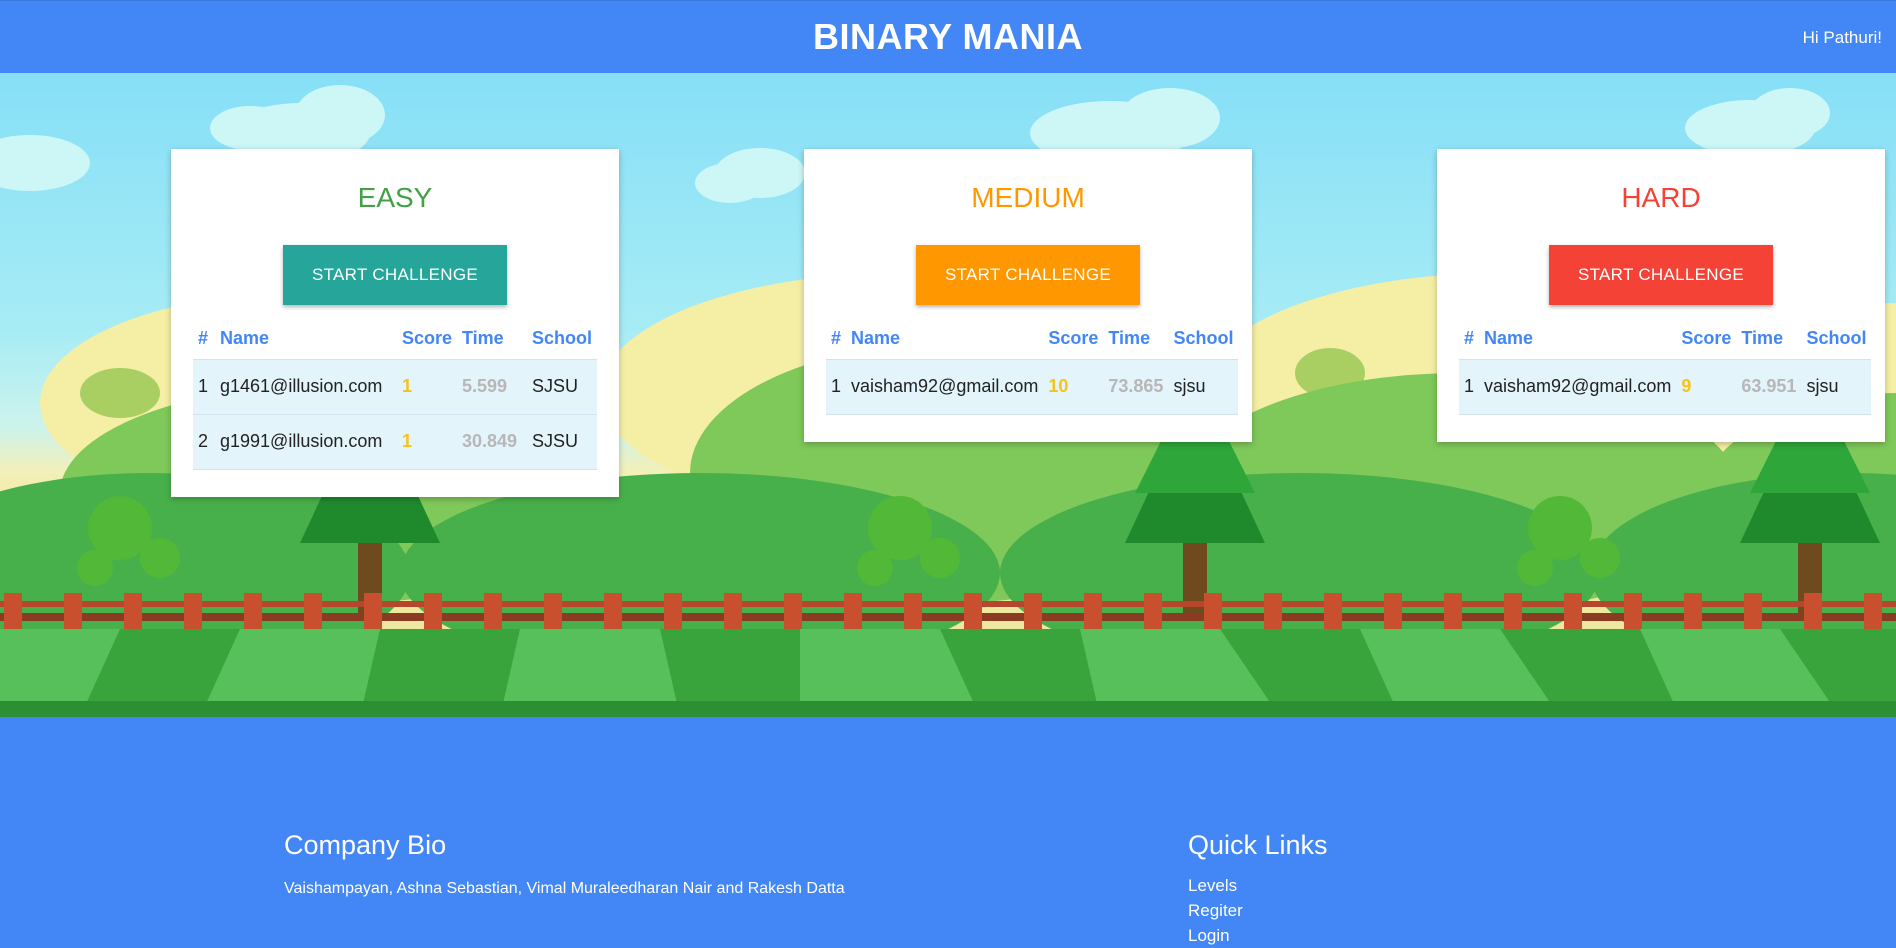 This screenshot has width=1896, height=948. What do you see at coordinates (491, 441) in the screenshot?
I see `time-cell: 30.849` at bounding box center [491, 441].